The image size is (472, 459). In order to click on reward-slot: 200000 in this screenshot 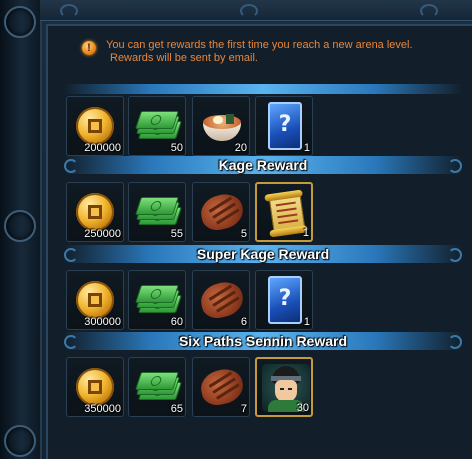, I will do `click(95, 126)`.